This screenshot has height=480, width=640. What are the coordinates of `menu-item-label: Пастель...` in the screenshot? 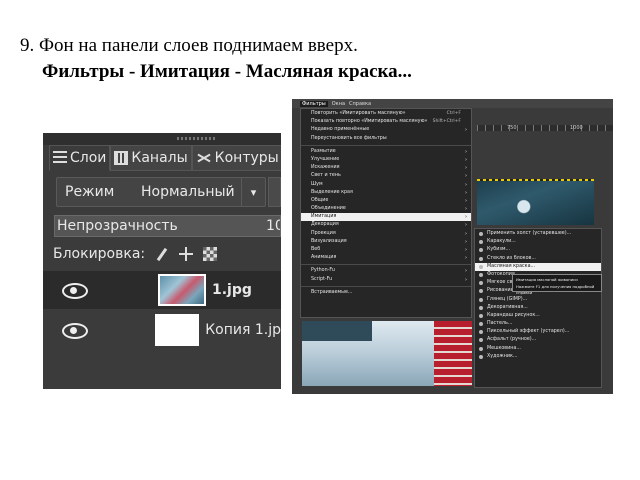 It's located at (500, 324).